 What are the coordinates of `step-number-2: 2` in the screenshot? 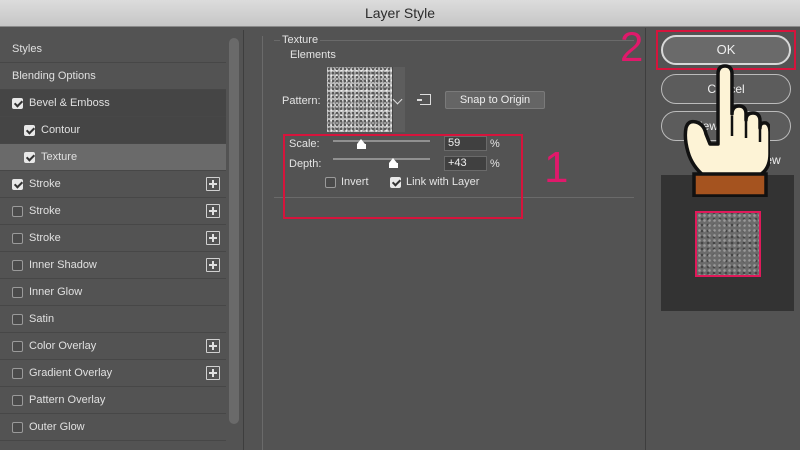 It's located at (632, 46).